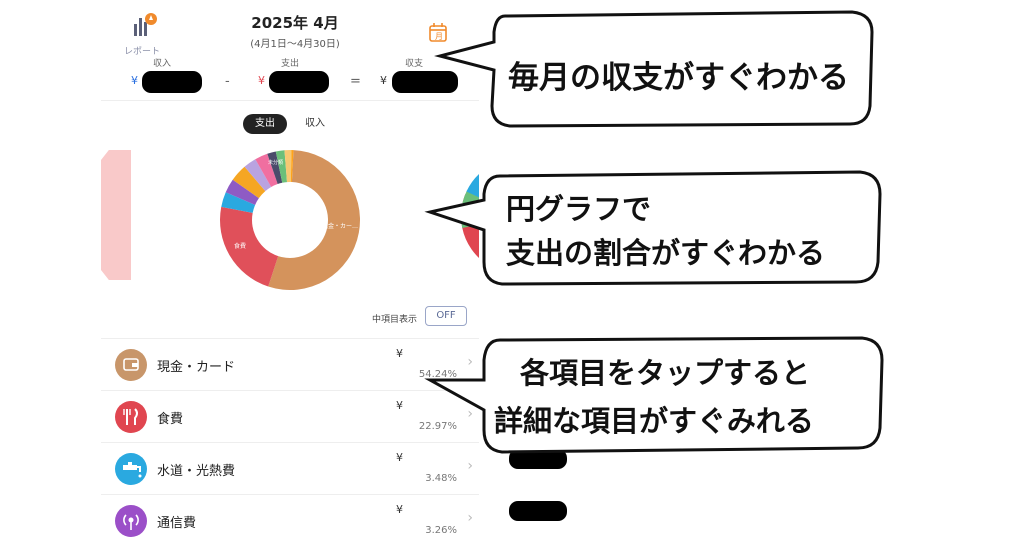 This screenshot has width=1024, height=547. What do you see at coordinates (678, 78) in the screenshot?
I see `callout-text-1: 毎月の収支がすぐわかる` at bounding box center [678, 78].